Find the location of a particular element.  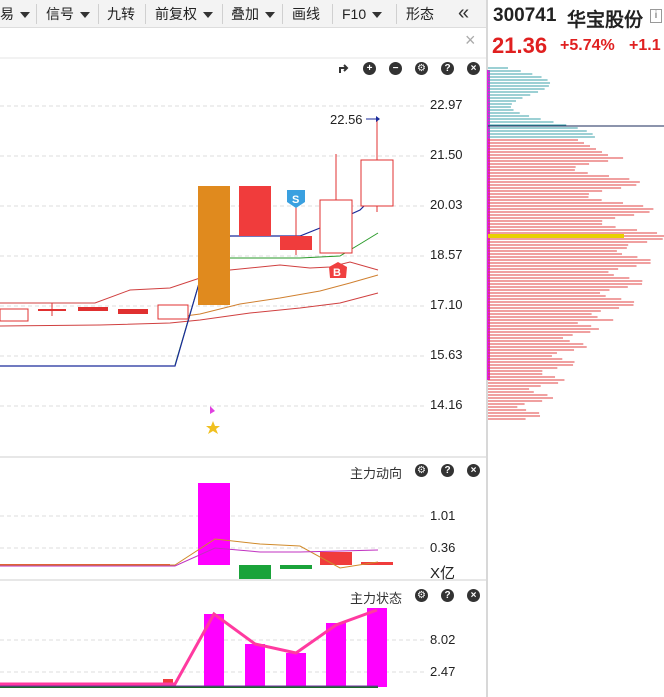

flag-icon is located at coordinates (212, 410).